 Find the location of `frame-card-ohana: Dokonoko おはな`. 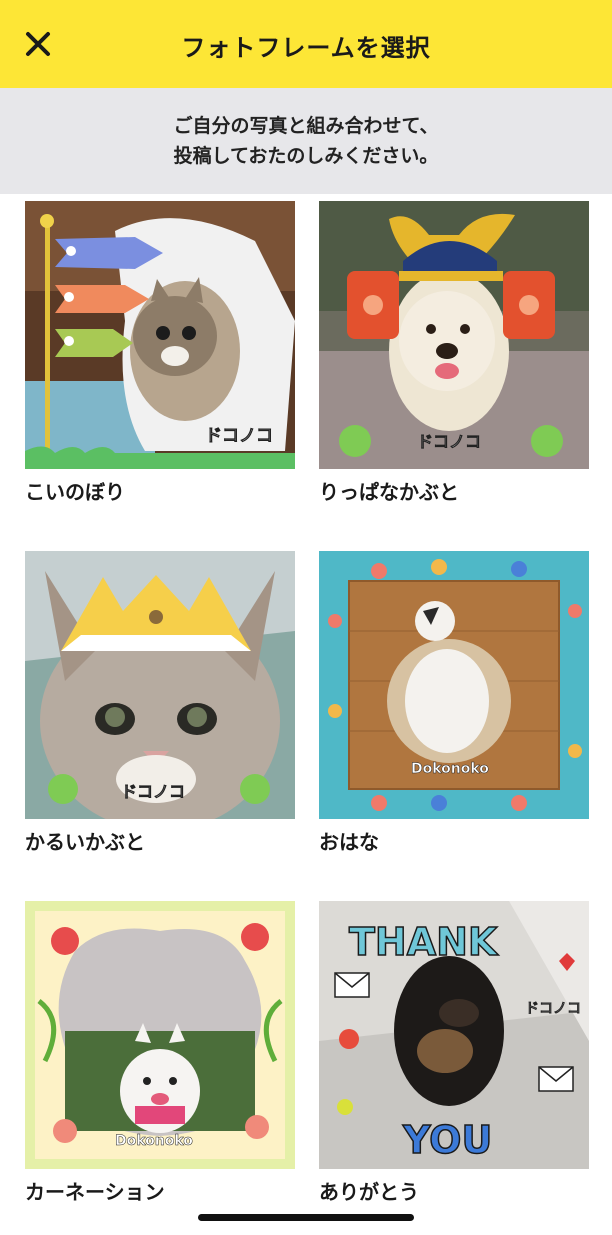

frame-card-ohana: Dokonoko おはな is located at coordinates (454, 703).